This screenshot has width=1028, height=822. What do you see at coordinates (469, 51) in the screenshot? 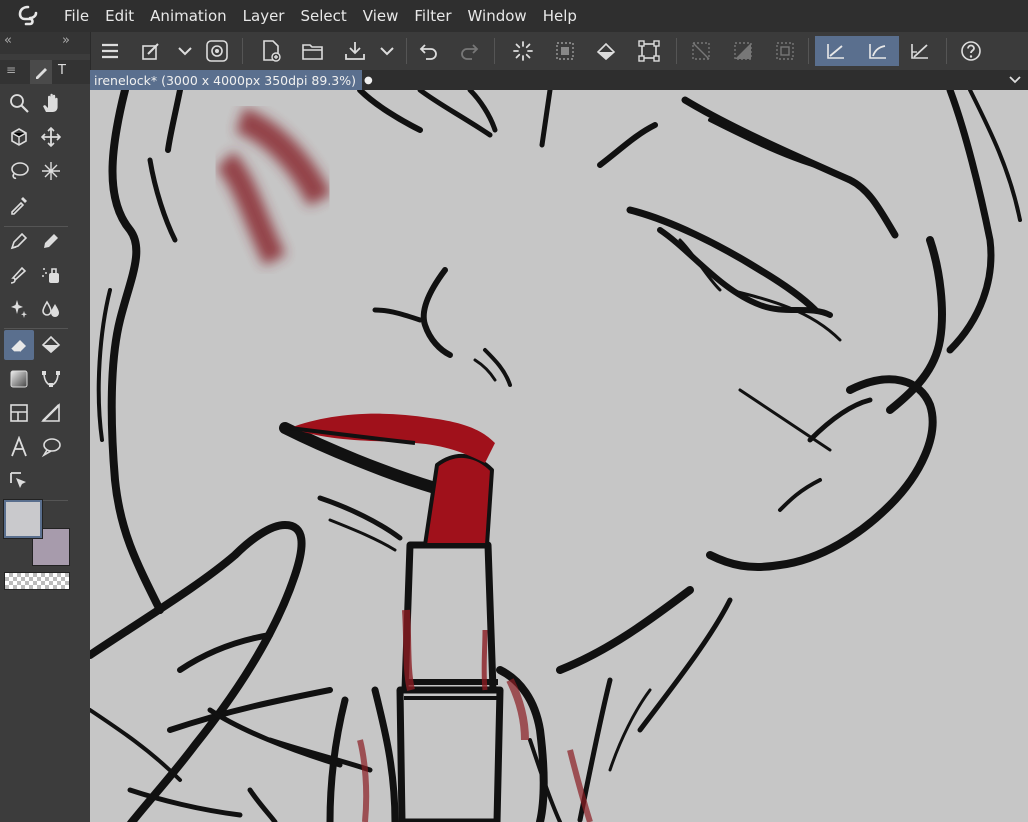
I see `redo-icon` at bounding box center [469, 51].